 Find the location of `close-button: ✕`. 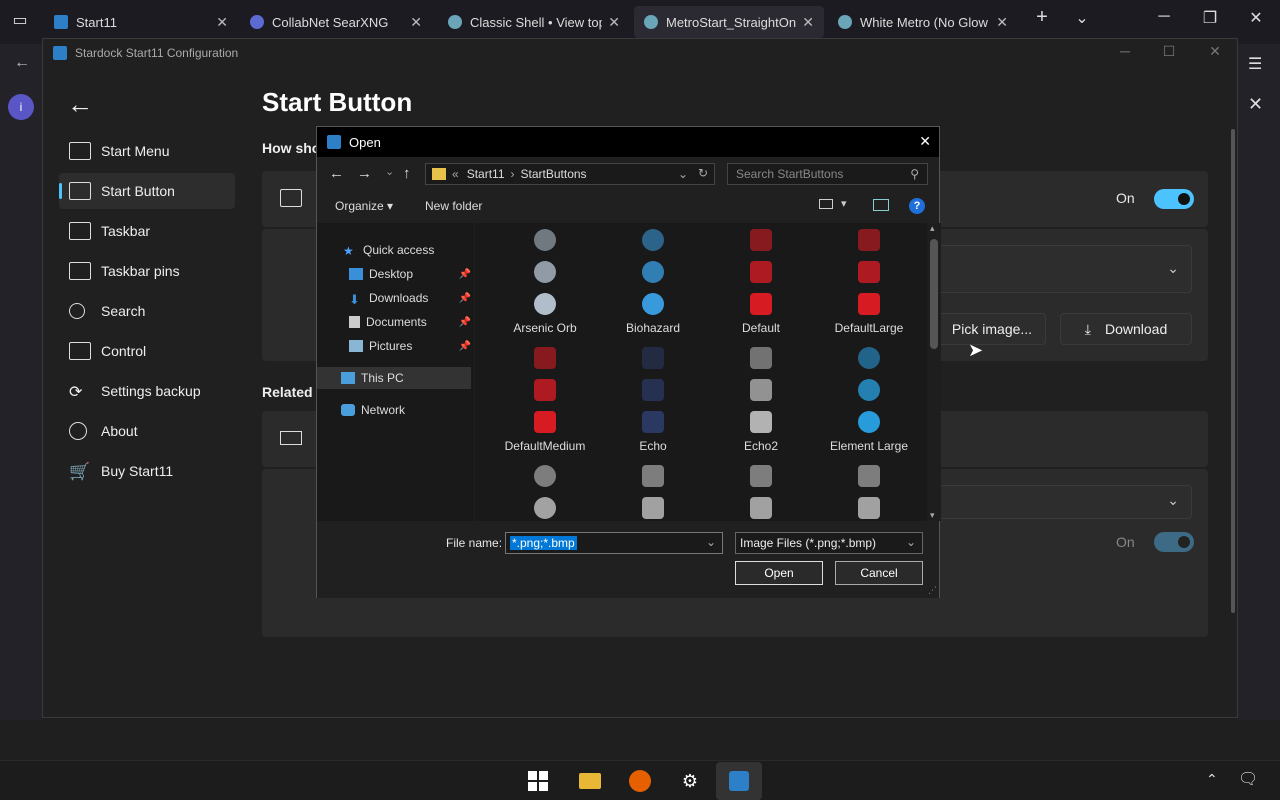

close-button: ✕ is located at coordinates (1256, 18).